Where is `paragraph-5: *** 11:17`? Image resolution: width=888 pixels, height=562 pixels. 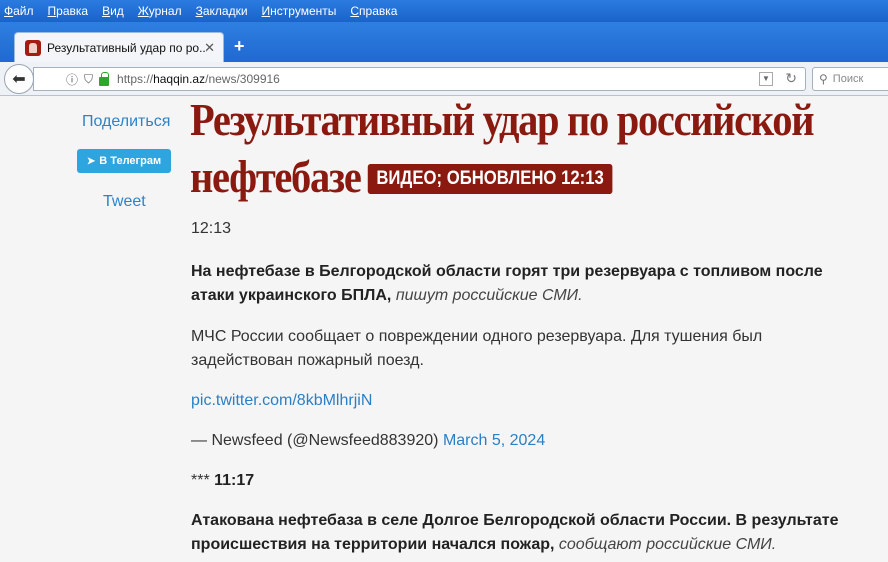
paragraph-5: *** 11:17 is located at coordinates (223, 480).